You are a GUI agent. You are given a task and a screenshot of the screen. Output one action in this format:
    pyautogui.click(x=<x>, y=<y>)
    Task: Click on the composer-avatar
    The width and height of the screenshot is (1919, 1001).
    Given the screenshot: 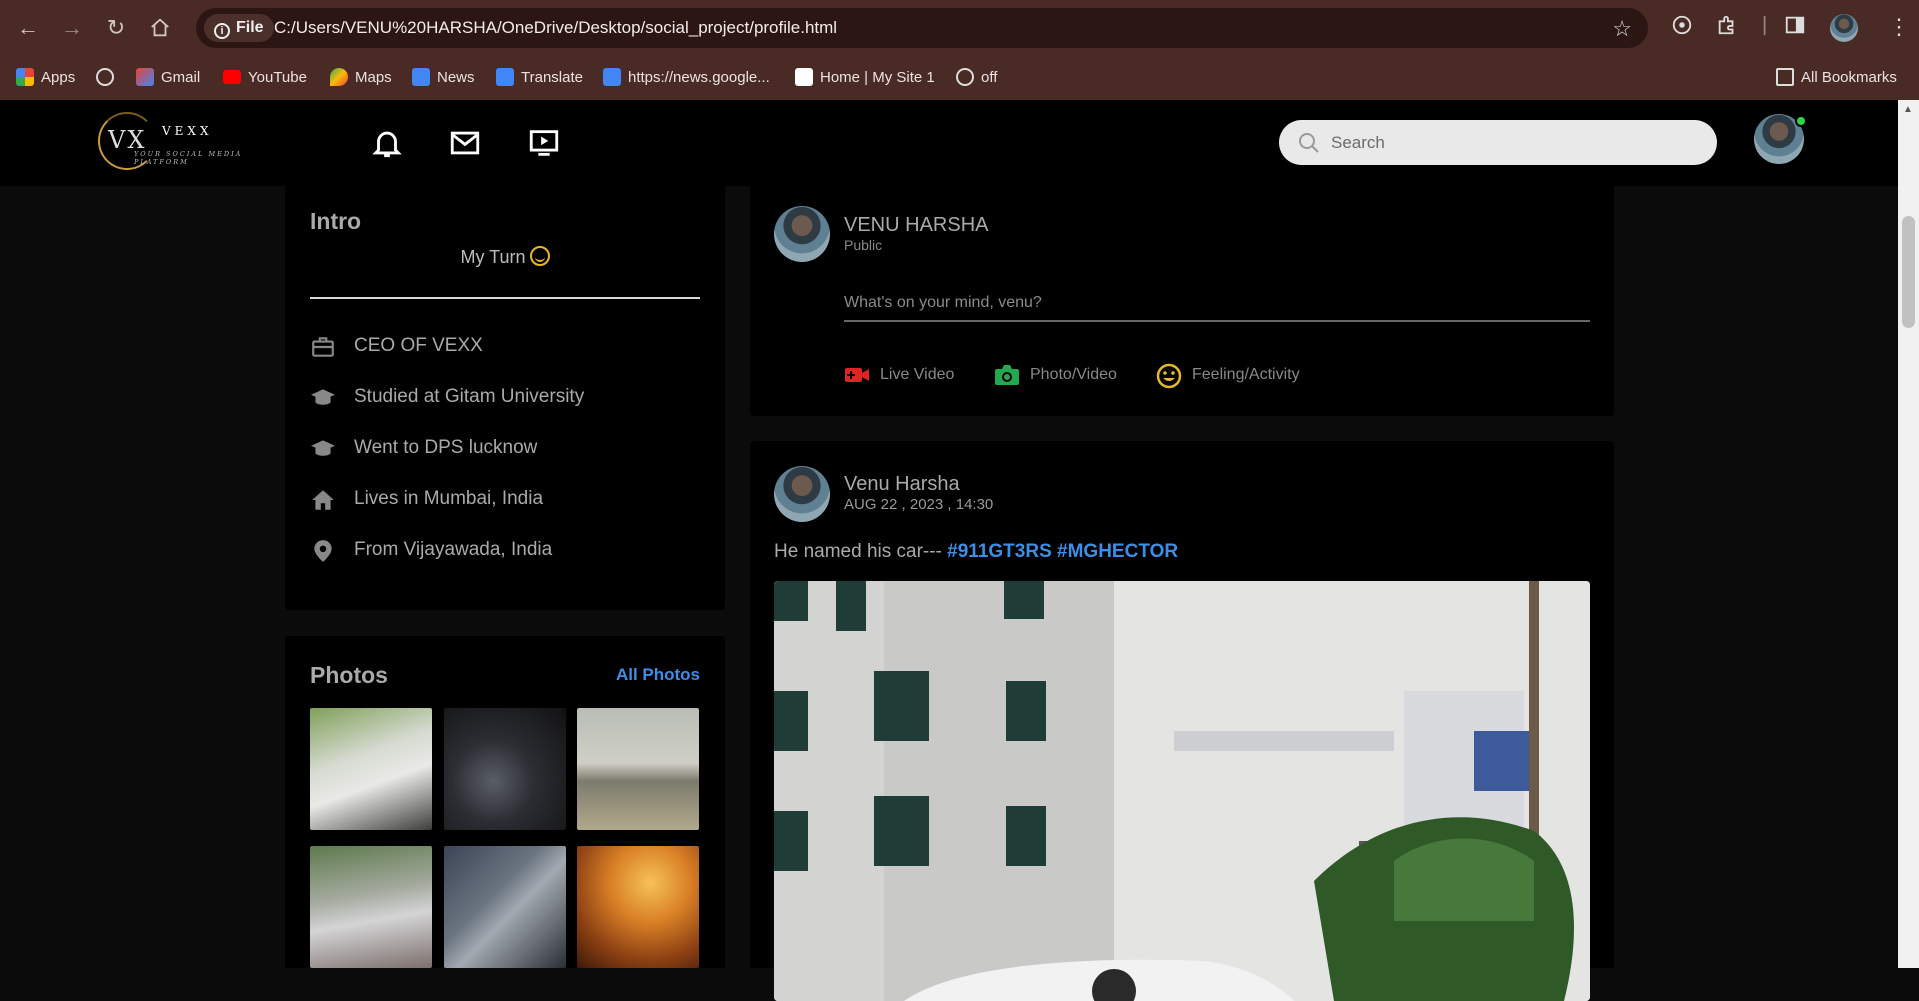 What is the action you would take?
    pyautogui.click(x=802, y=234)
    